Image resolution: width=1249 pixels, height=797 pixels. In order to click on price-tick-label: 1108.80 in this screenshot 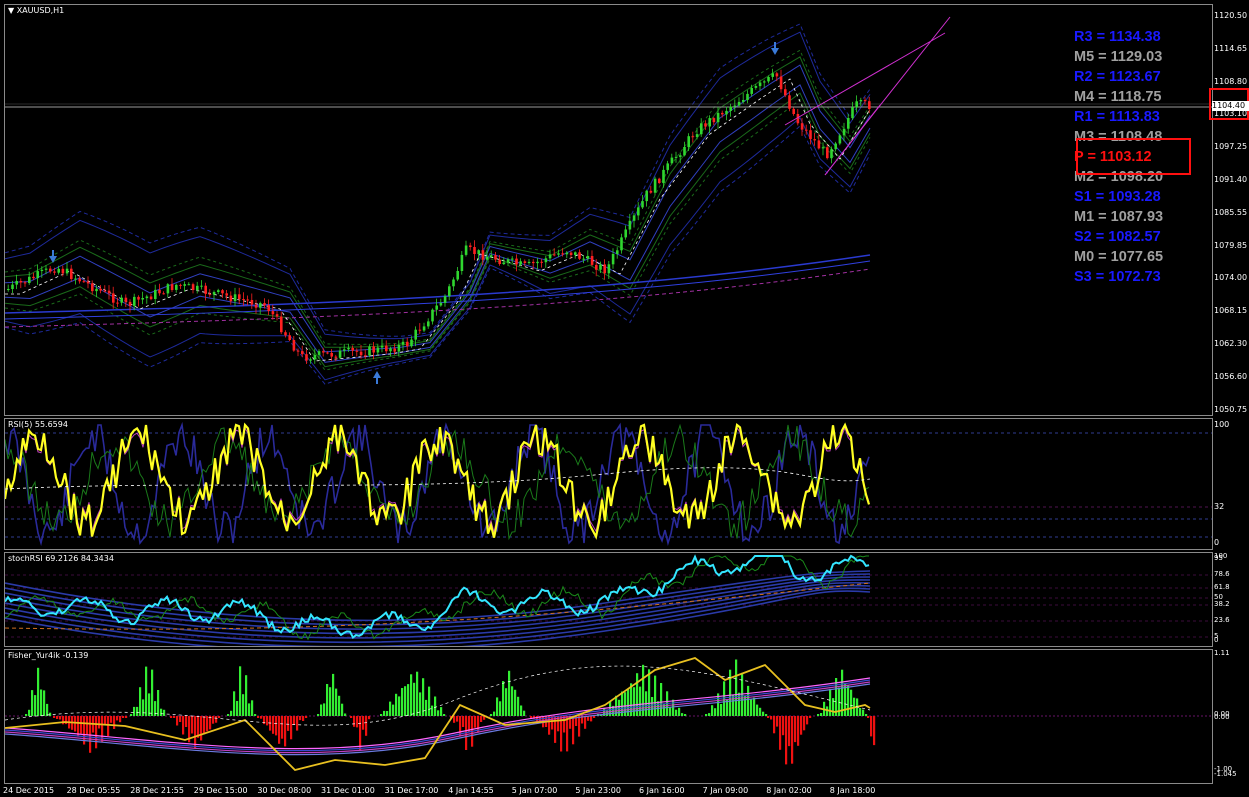, I will do `click(1231, 81)`.